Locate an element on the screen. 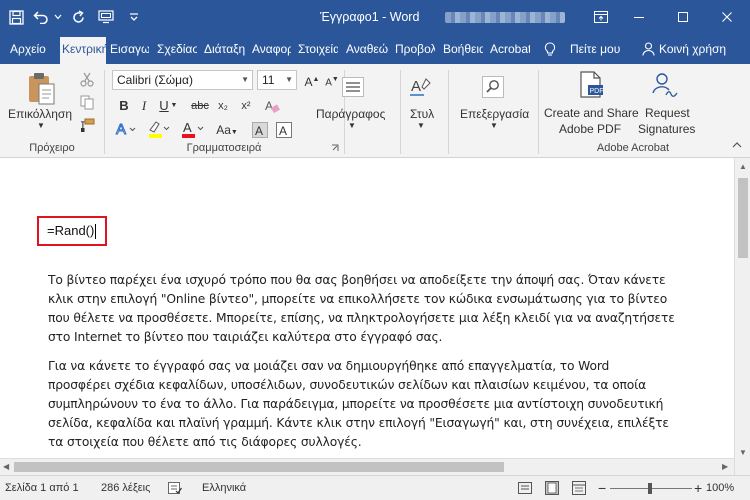 This screenshot has width=750, height=500. request-signatures-icon is located at coordinates (665, 85).